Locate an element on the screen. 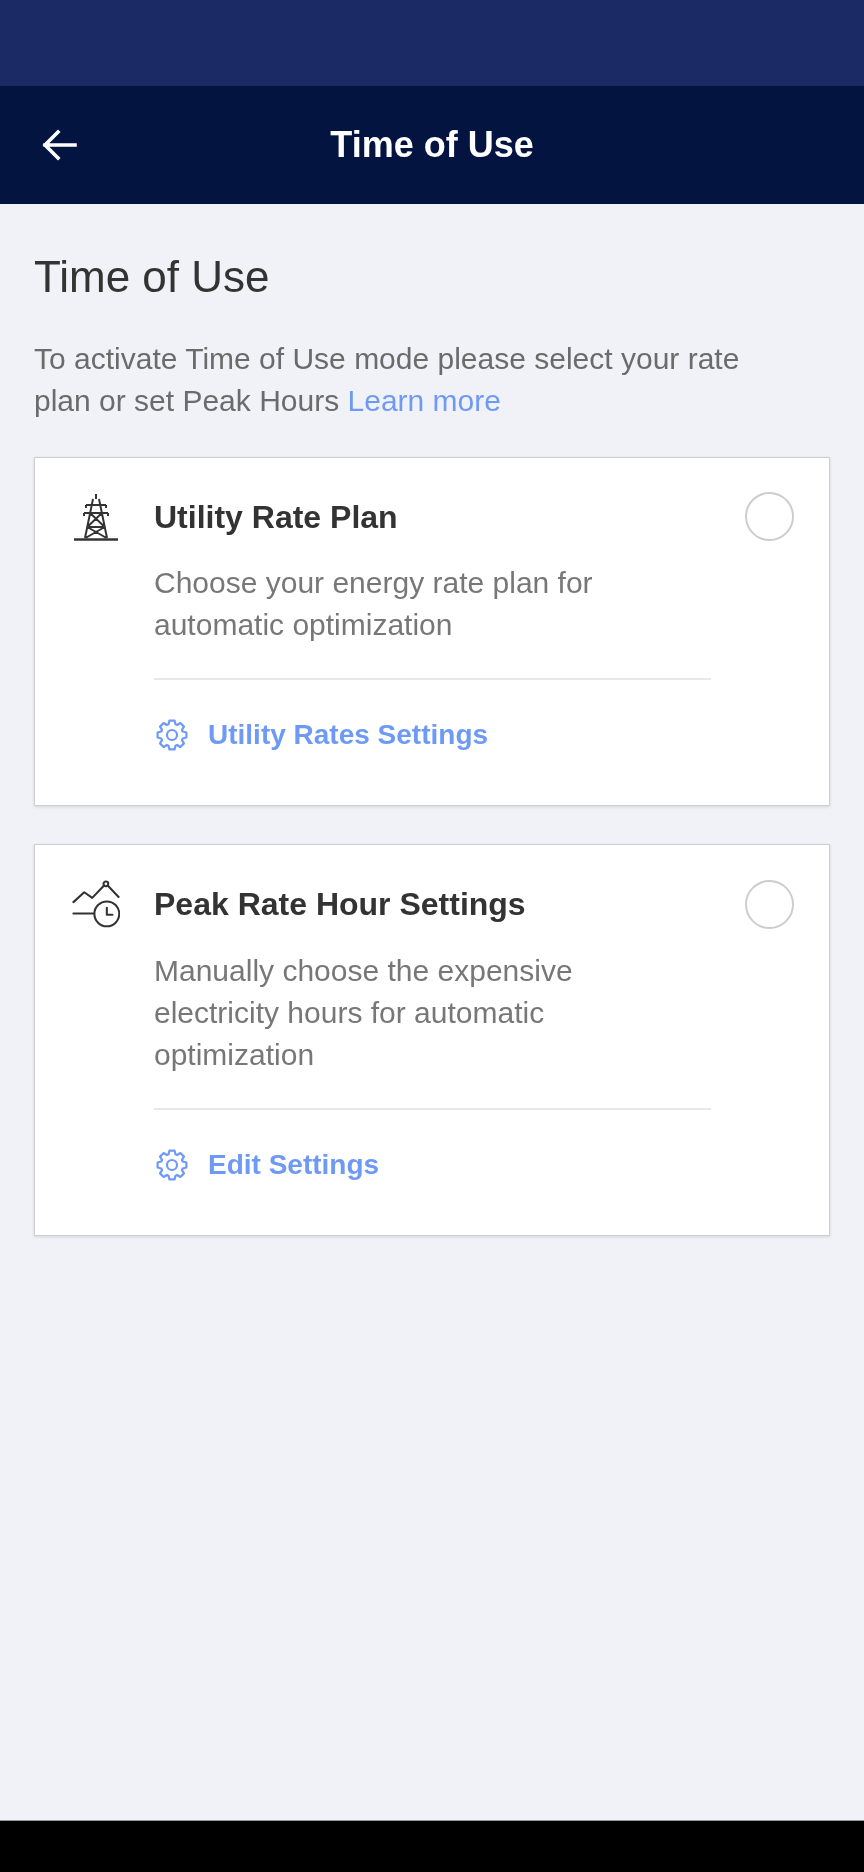 The image size is (864, 1872). chart-clock-icon is located at coordinates (96, 904).